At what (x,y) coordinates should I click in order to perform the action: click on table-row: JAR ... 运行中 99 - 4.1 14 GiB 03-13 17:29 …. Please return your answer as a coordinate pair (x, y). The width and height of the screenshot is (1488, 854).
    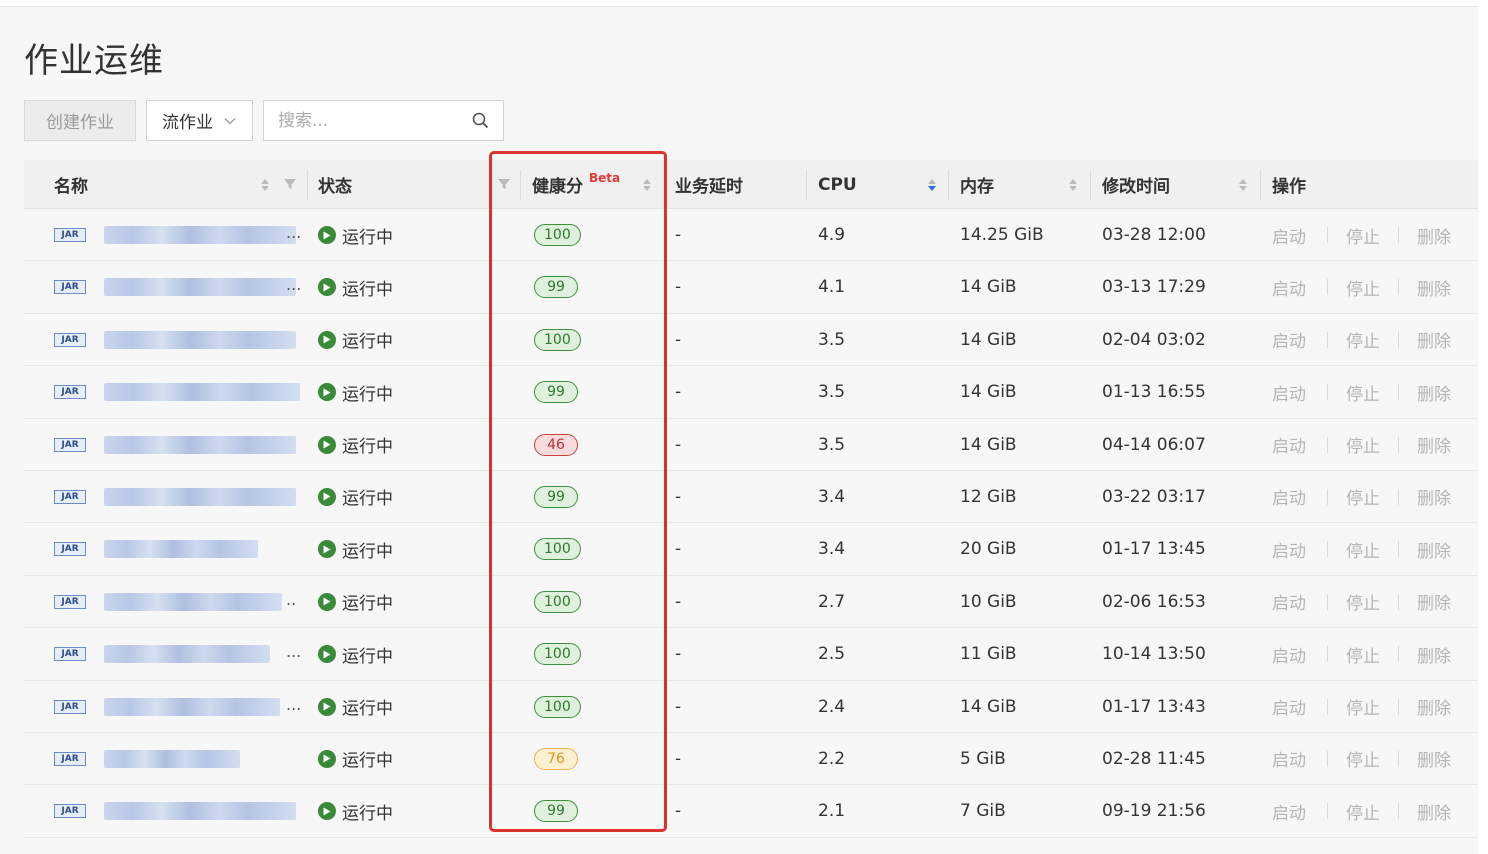
    Looking at the image, I should click on (751, 287).